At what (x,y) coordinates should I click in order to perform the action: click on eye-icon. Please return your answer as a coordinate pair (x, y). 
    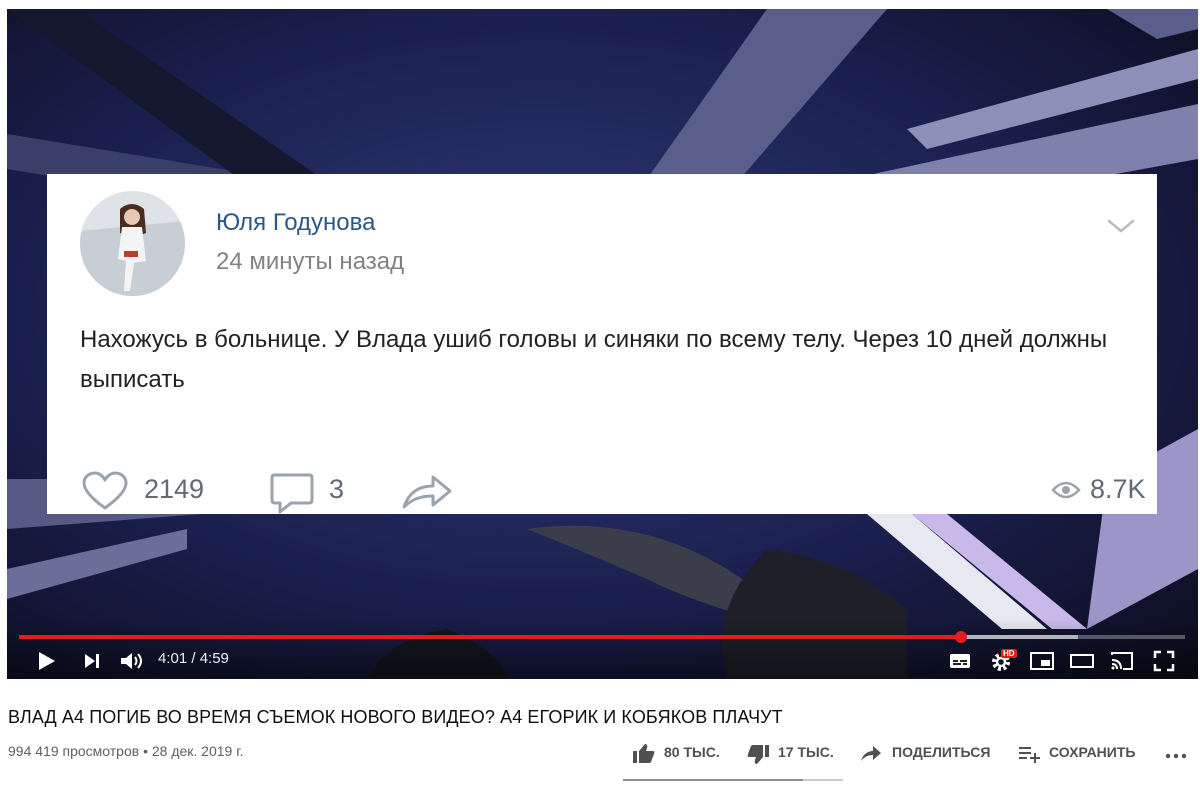
    Looking at the image, I should click on (1066, 490).